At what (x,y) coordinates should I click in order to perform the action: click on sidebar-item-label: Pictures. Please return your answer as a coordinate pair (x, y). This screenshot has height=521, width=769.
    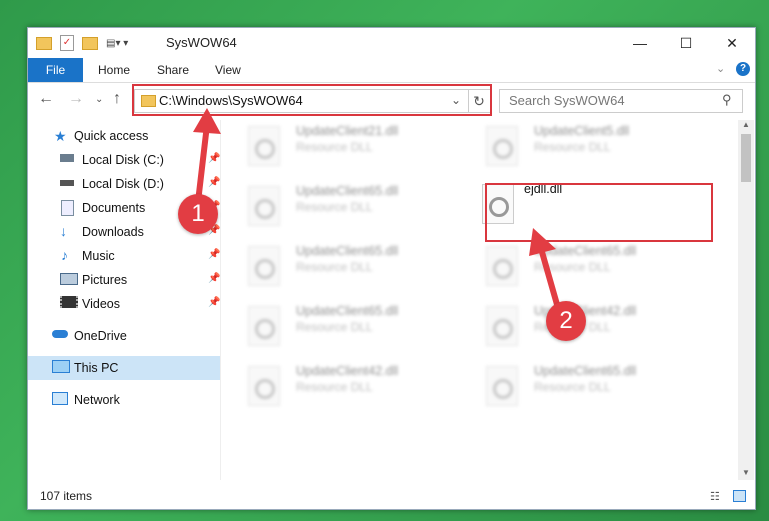
    Looking at the image, I should click on (105, 280).